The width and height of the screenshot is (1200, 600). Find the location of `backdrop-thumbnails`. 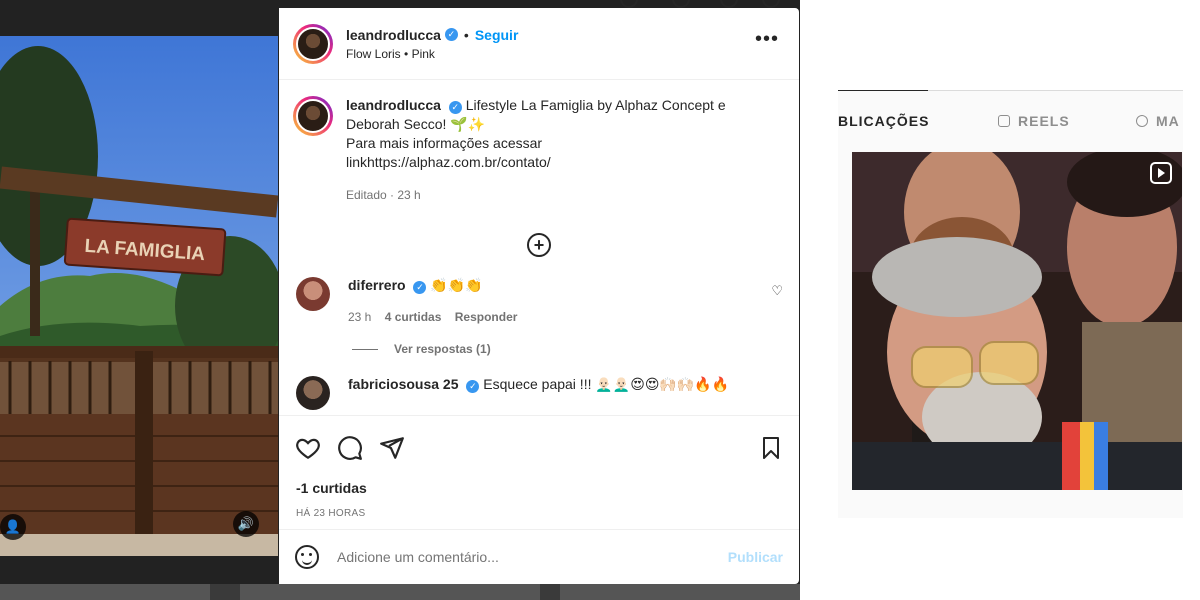

backdrop-thumbnails is located at coordinates (400, 592).